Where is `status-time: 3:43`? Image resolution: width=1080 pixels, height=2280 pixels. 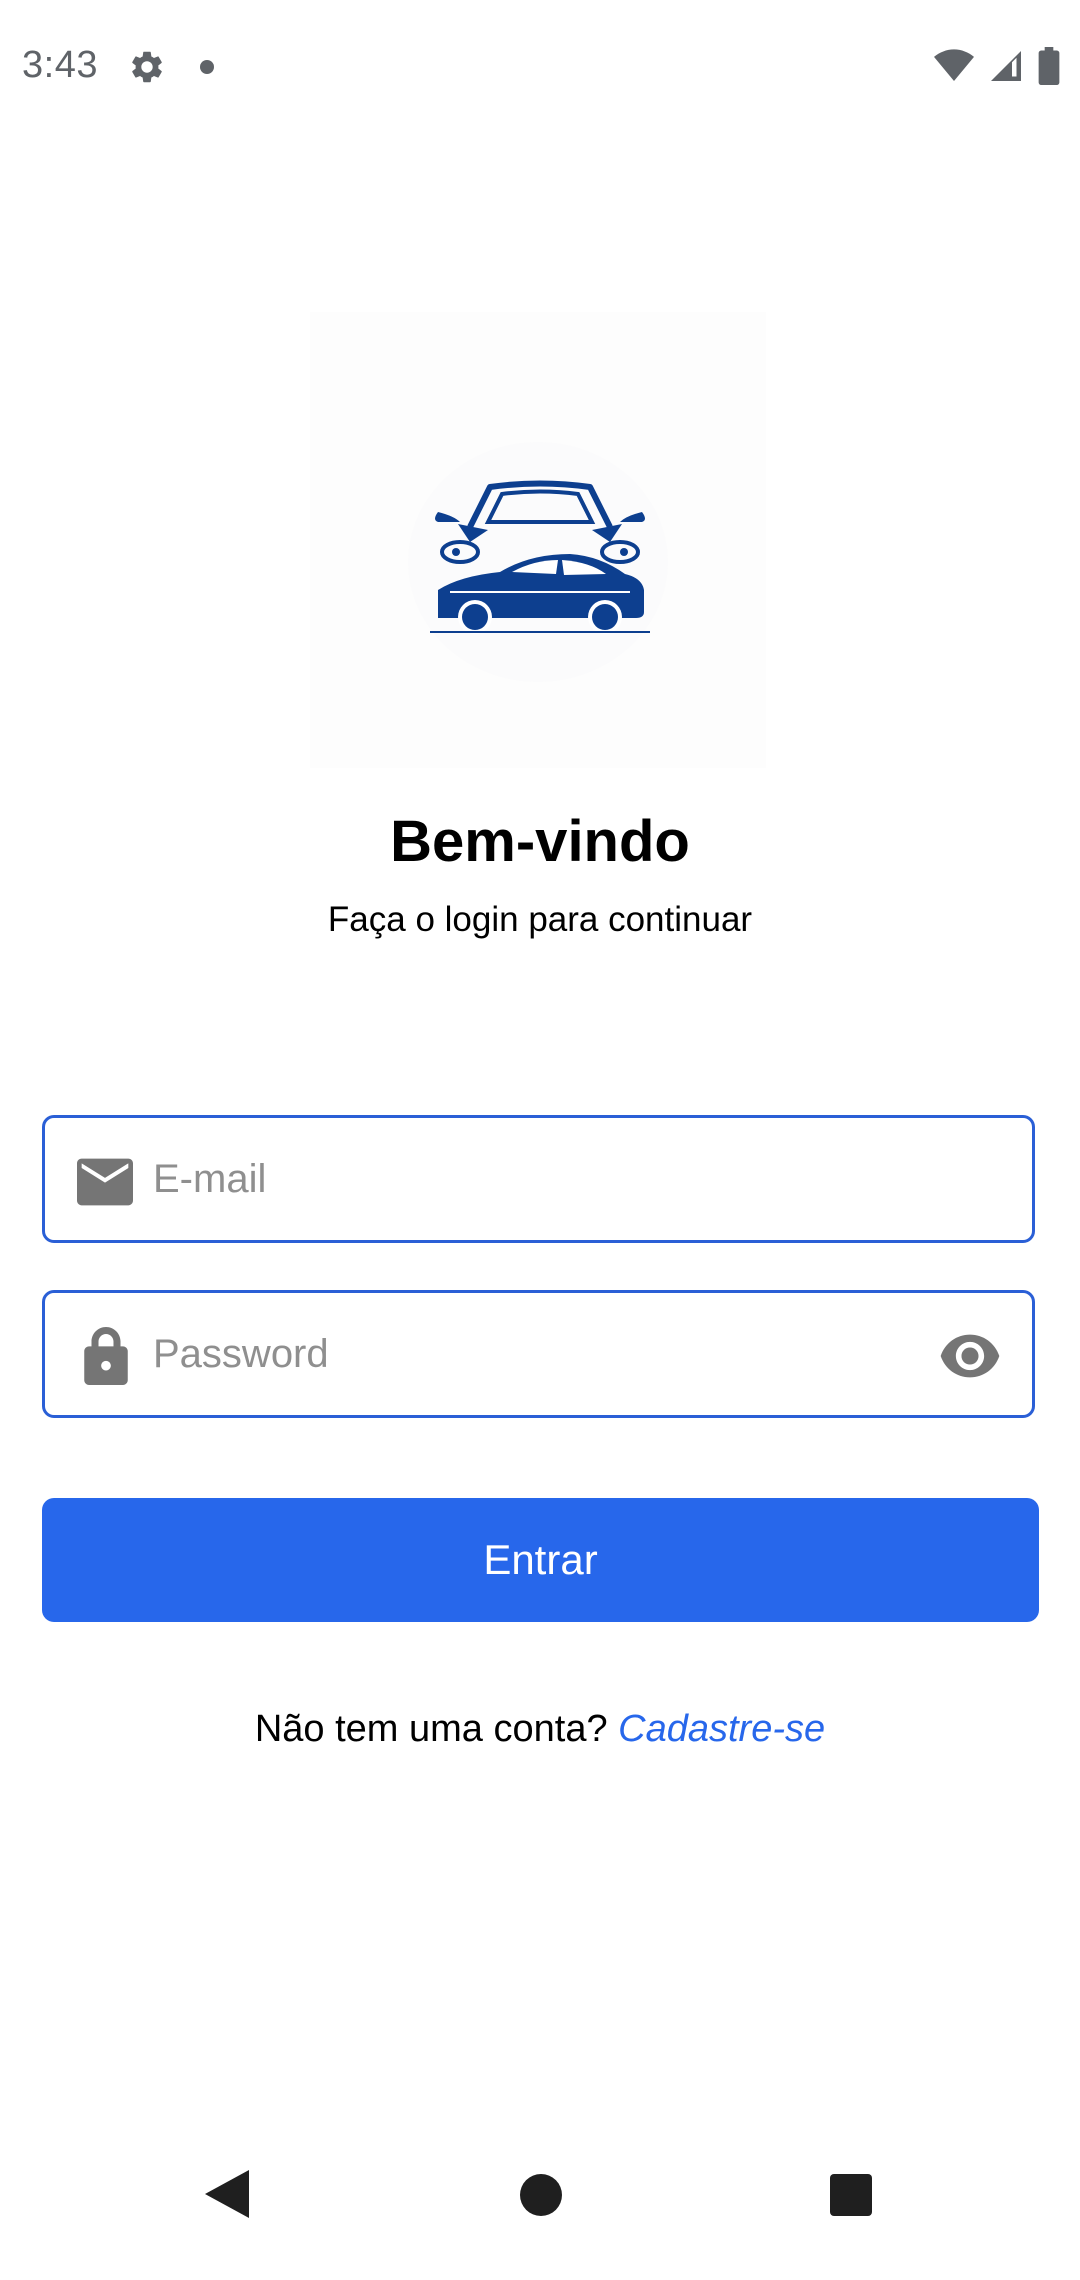 status-time: 3:43 is located at coordinates (60, 65).